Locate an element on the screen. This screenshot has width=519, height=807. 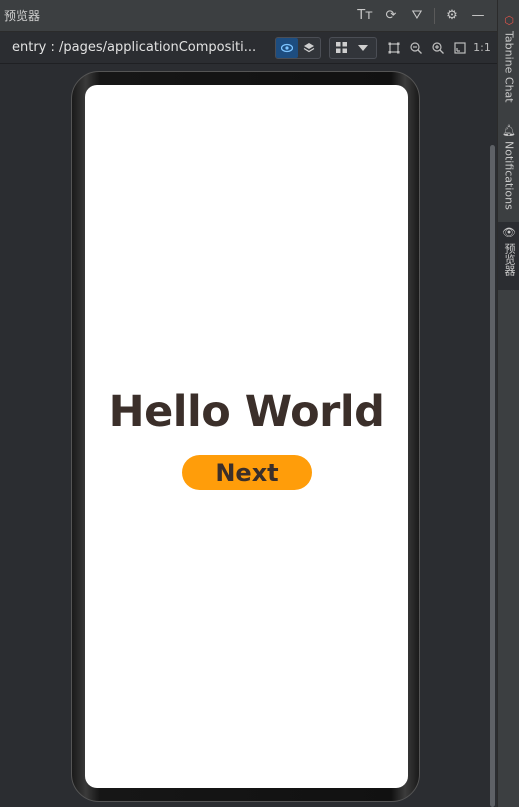
hello-heading: Hello World is located at coordinates (246, 412).